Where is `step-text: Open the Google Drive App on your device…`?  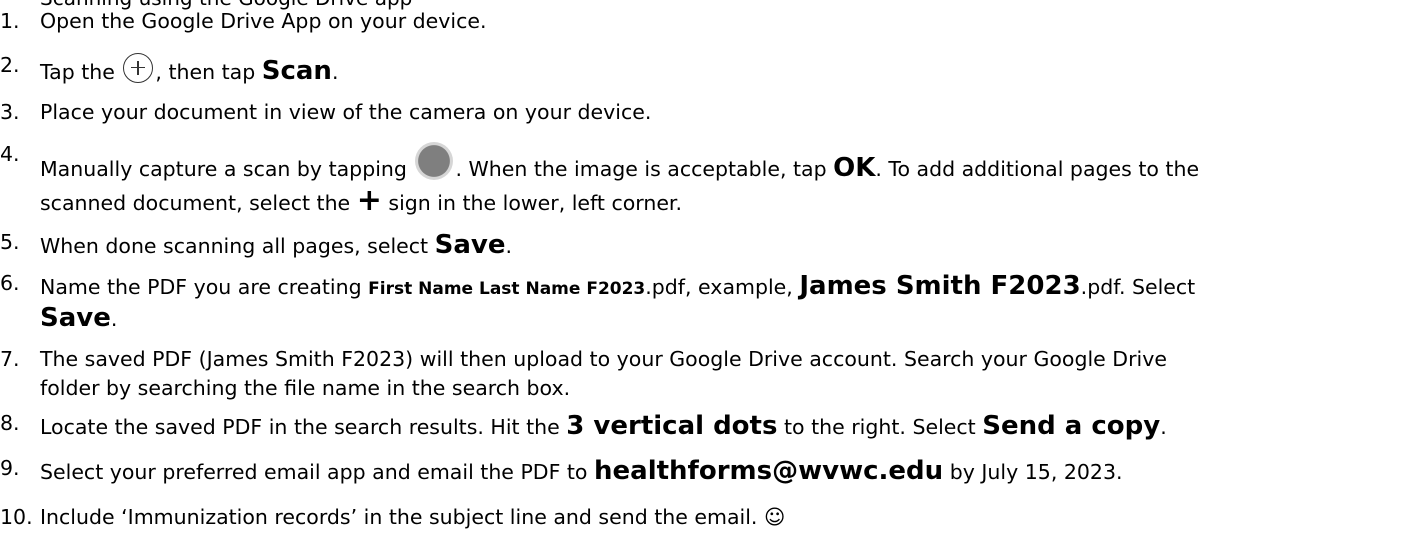
step-text: Open the Google Drive App on your device… is located at coordinates (263, 21).